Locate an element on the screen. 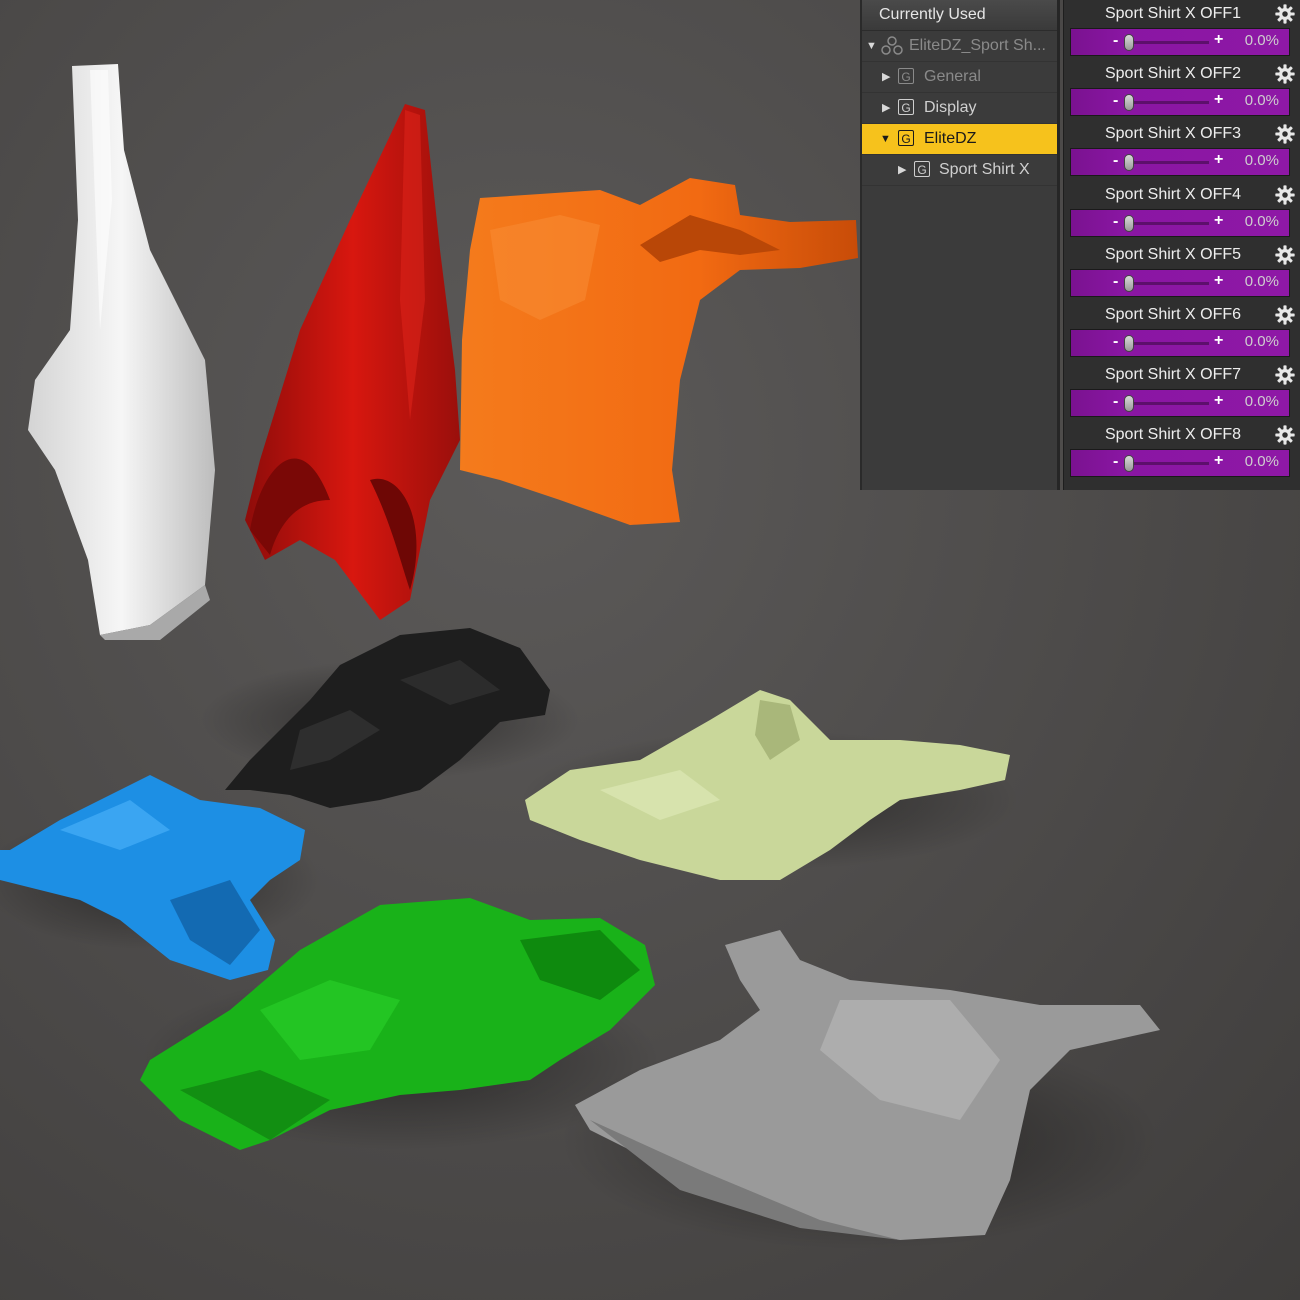 The image size is (1300, 1300). morph-slider: Sport Shirt X OFF4 - +0.0% is located at coordinates (1182, 211).